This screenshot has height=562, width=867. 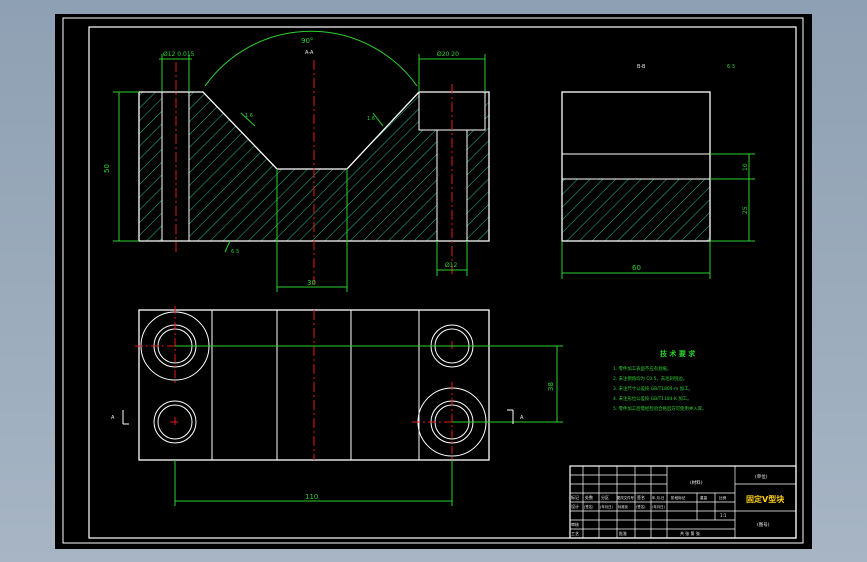 What do you see at coordinates (723, 515) in the screenshot?
I see `tb-scale: 1:1` at bounding box center [723, 515].